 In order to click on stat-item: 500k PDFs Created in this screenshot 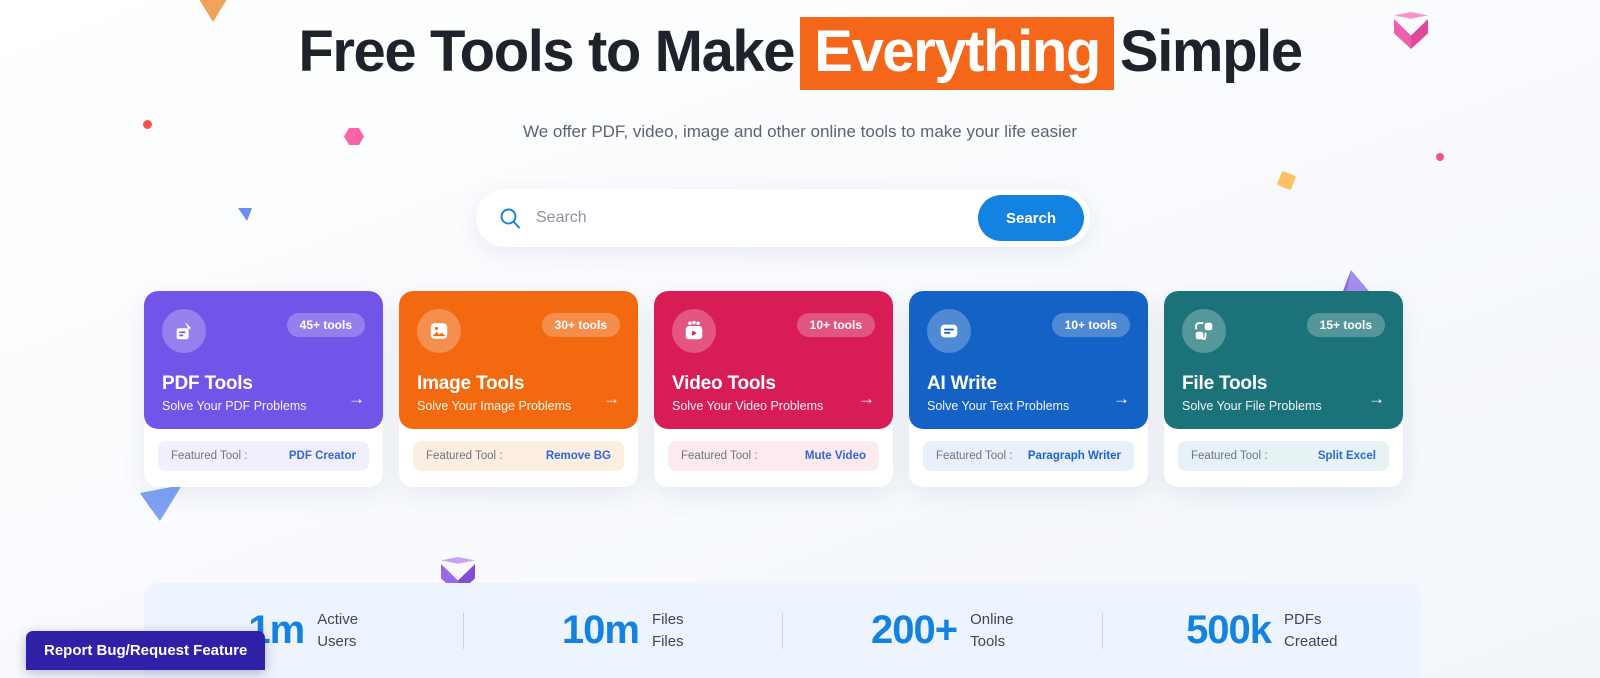, I will do `click(1262, 630)`.